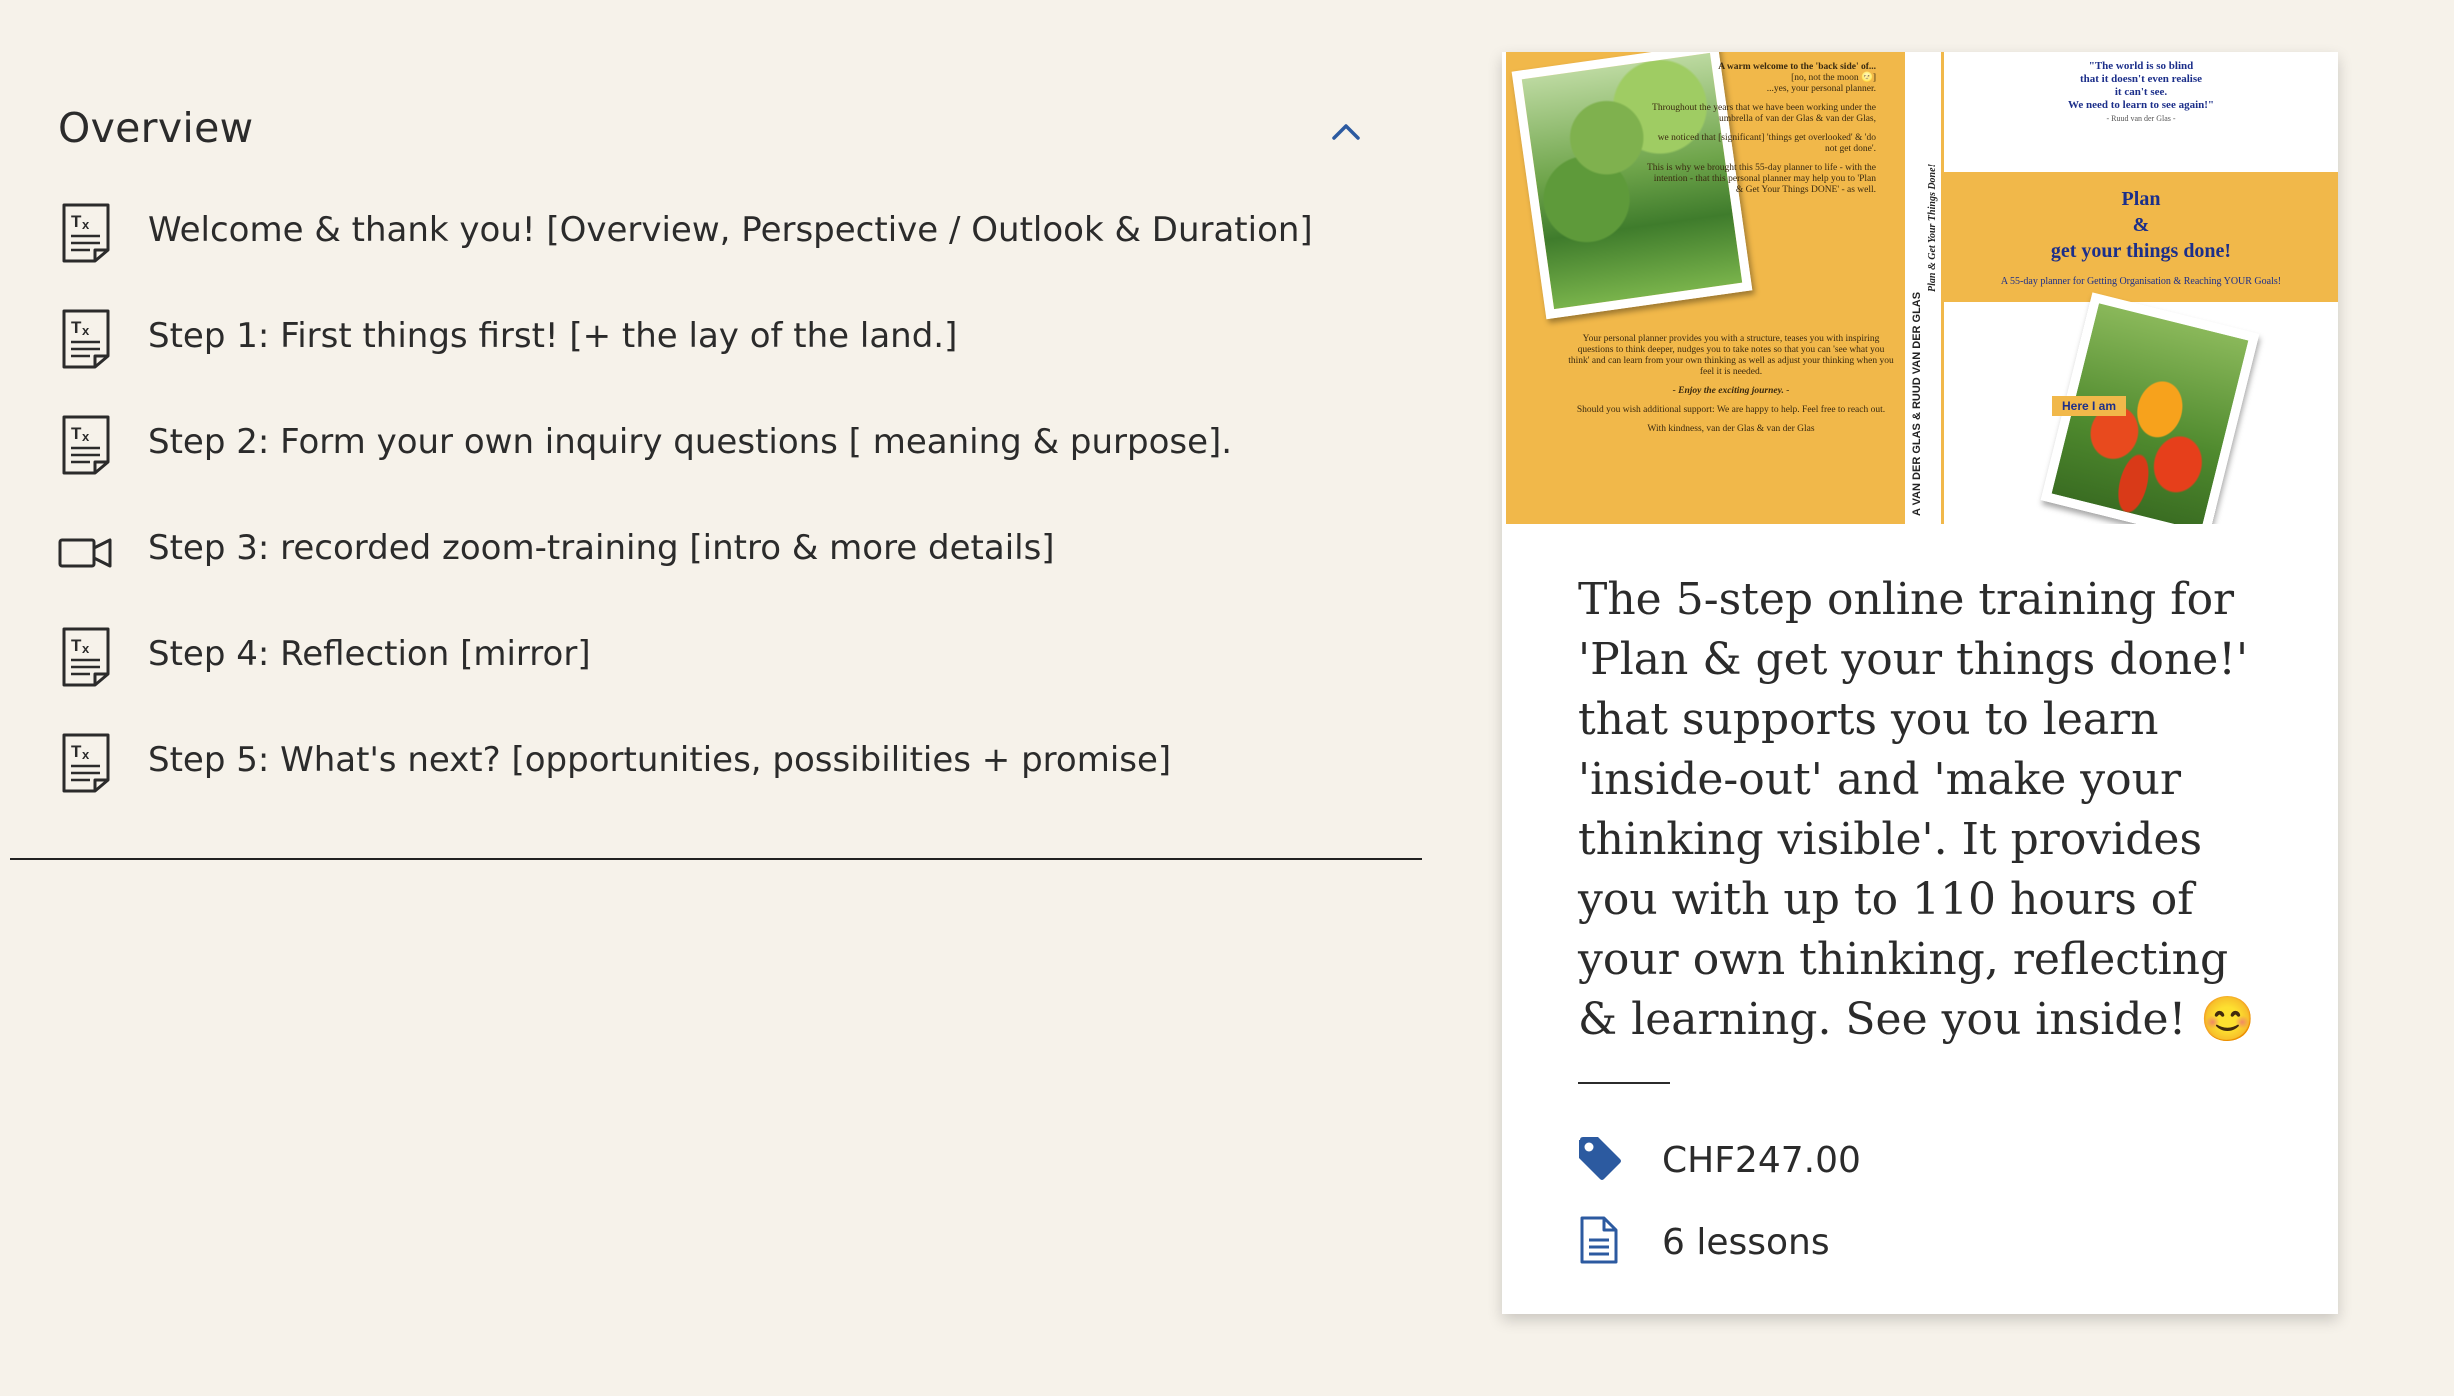  I want to click on cover-back-para: - Enjoy the exciting journey. -, so click(1731, 391).